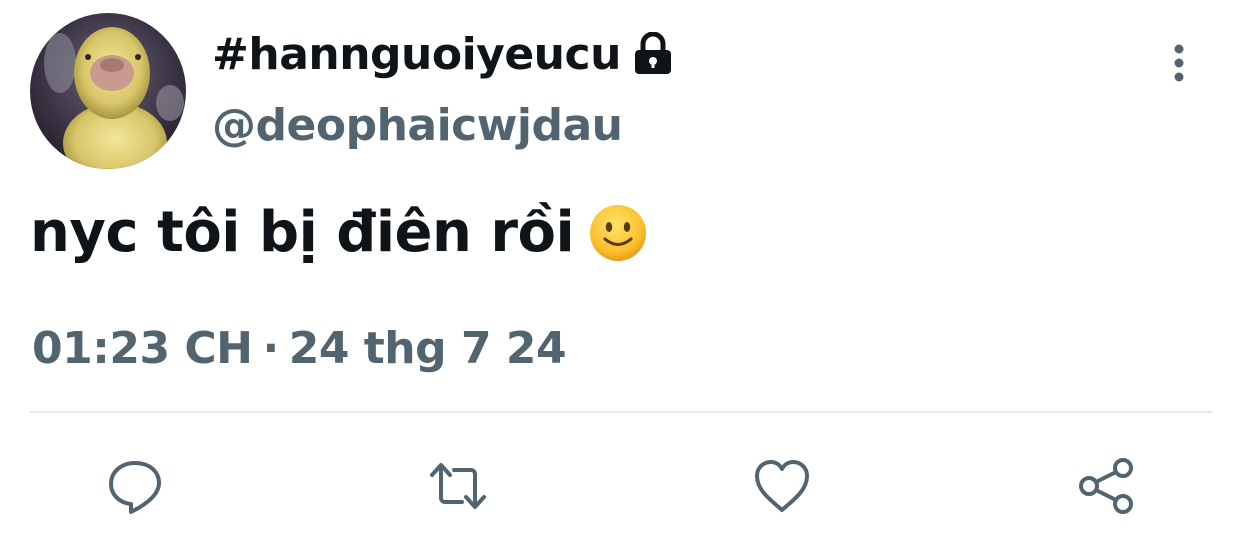  I want to click on tweet-text-content: nyc tôi bị điên rồi, so click(302, 232).